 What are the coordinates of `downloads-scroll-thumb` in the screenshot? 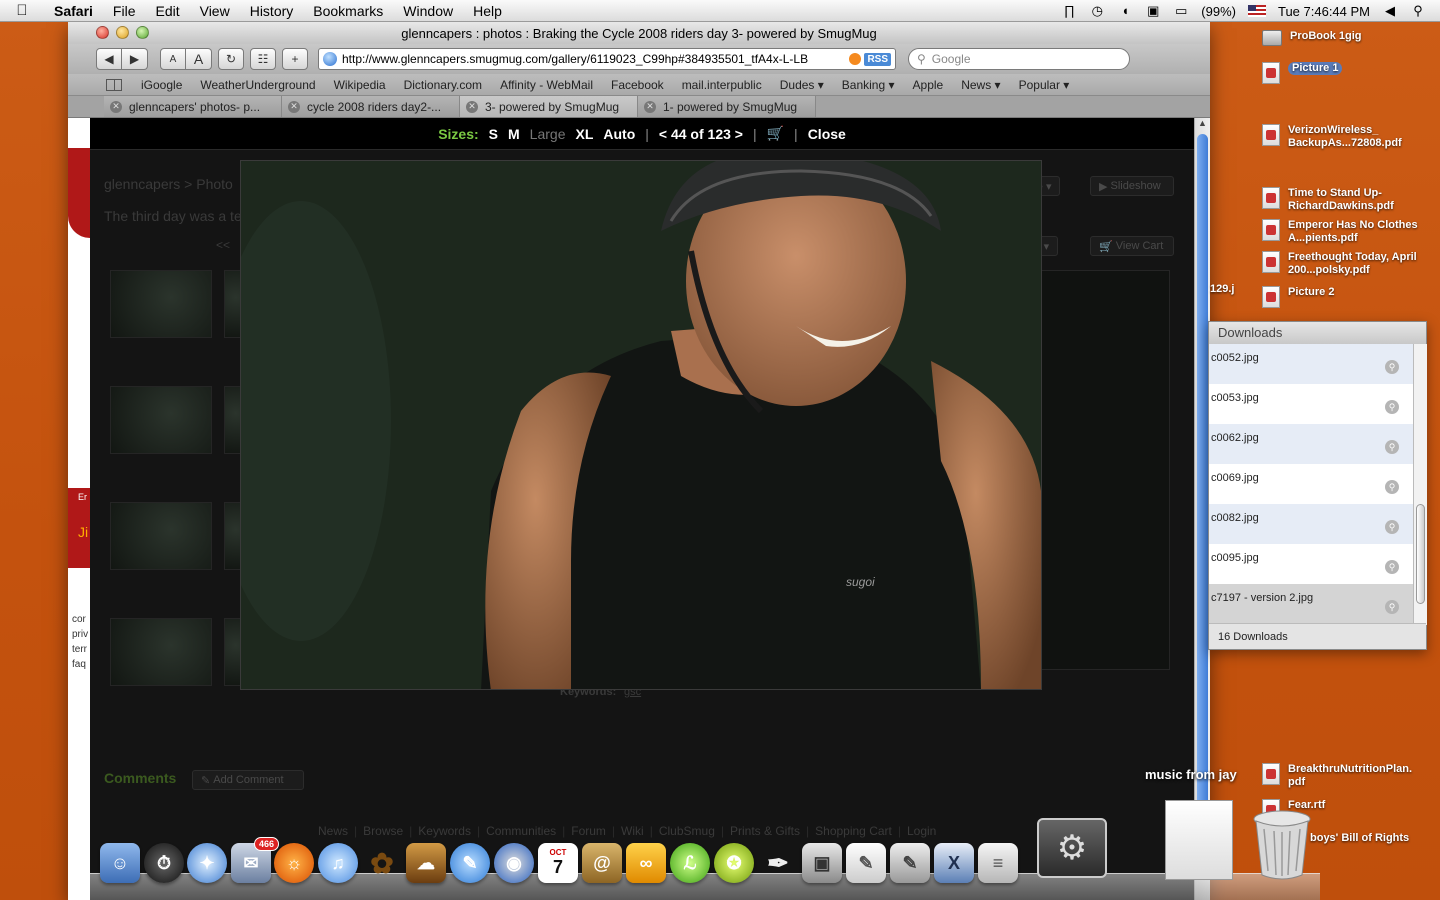 It's located at (1420, 554).